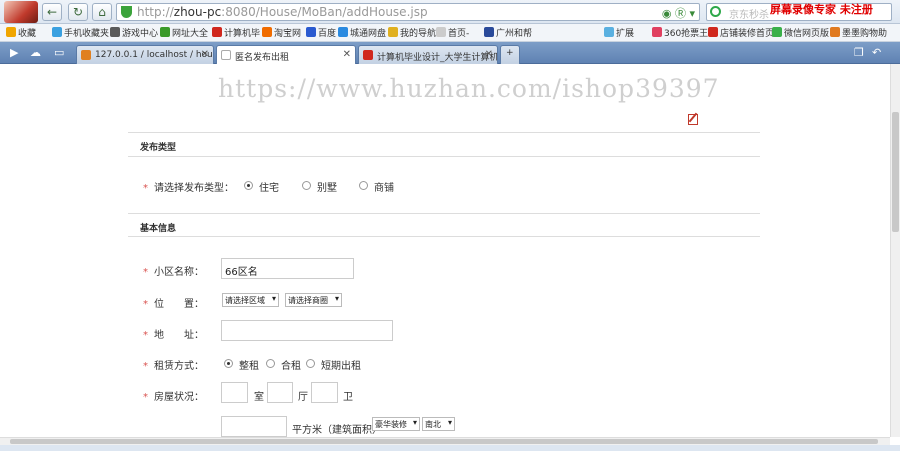 The image size is (900, 451). Describe the element at coordinates (858, 32) in the screenshot. I see `bookmark-item: 墨墨购物助` at that location.